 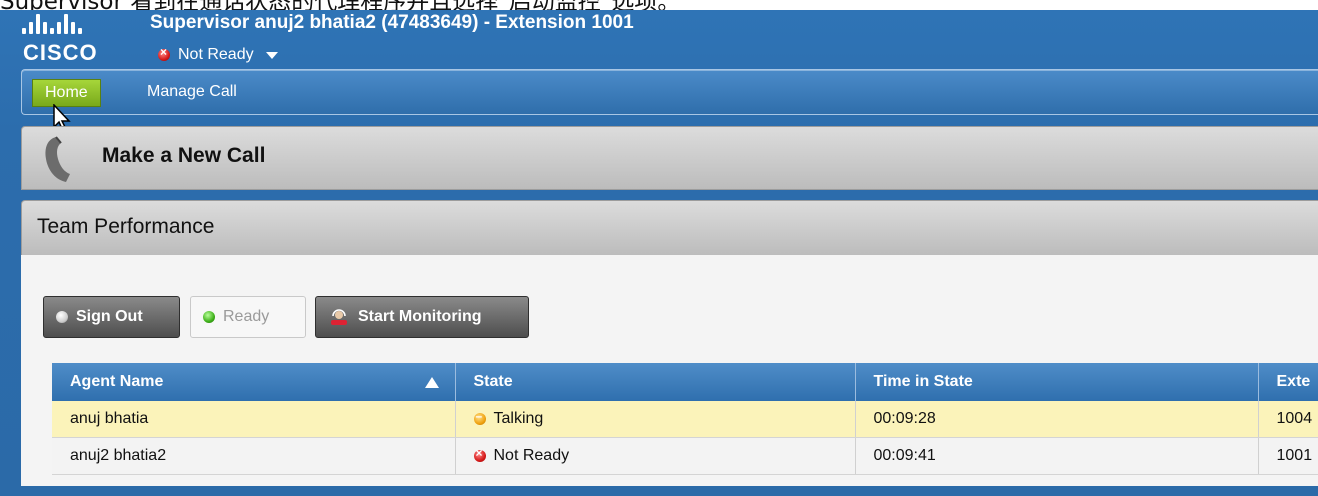 I want to click on agent-name-cell: anuj bhatia, so click(x=254, y=419).